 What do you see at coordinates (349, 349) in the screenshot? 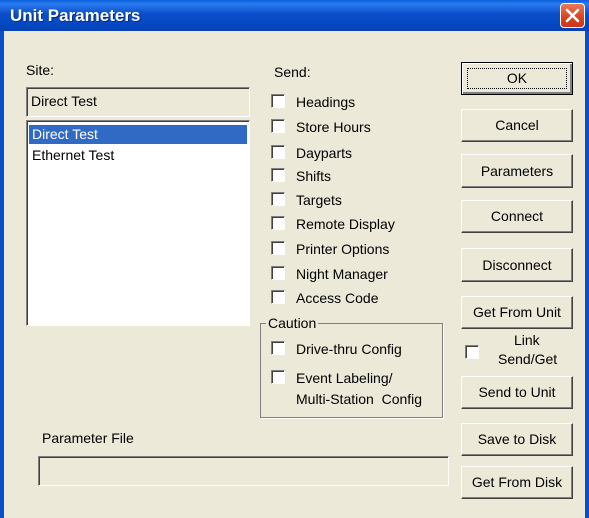
I see `drive-thru-config-label: Drive-thru Config` at bounding box center [349, 349].